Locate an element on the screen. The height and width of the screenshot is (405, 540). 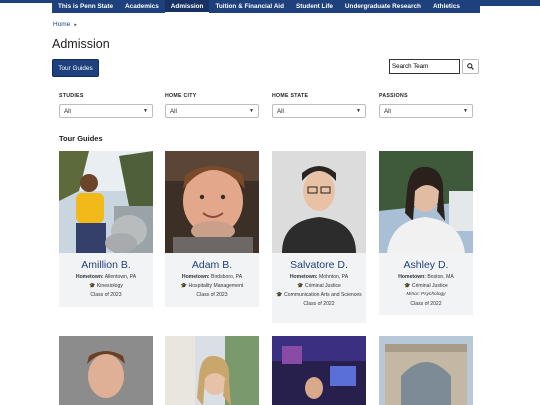
nav-item-this-is-penn-state: This is Penn State is located at coordinates (85, 6).